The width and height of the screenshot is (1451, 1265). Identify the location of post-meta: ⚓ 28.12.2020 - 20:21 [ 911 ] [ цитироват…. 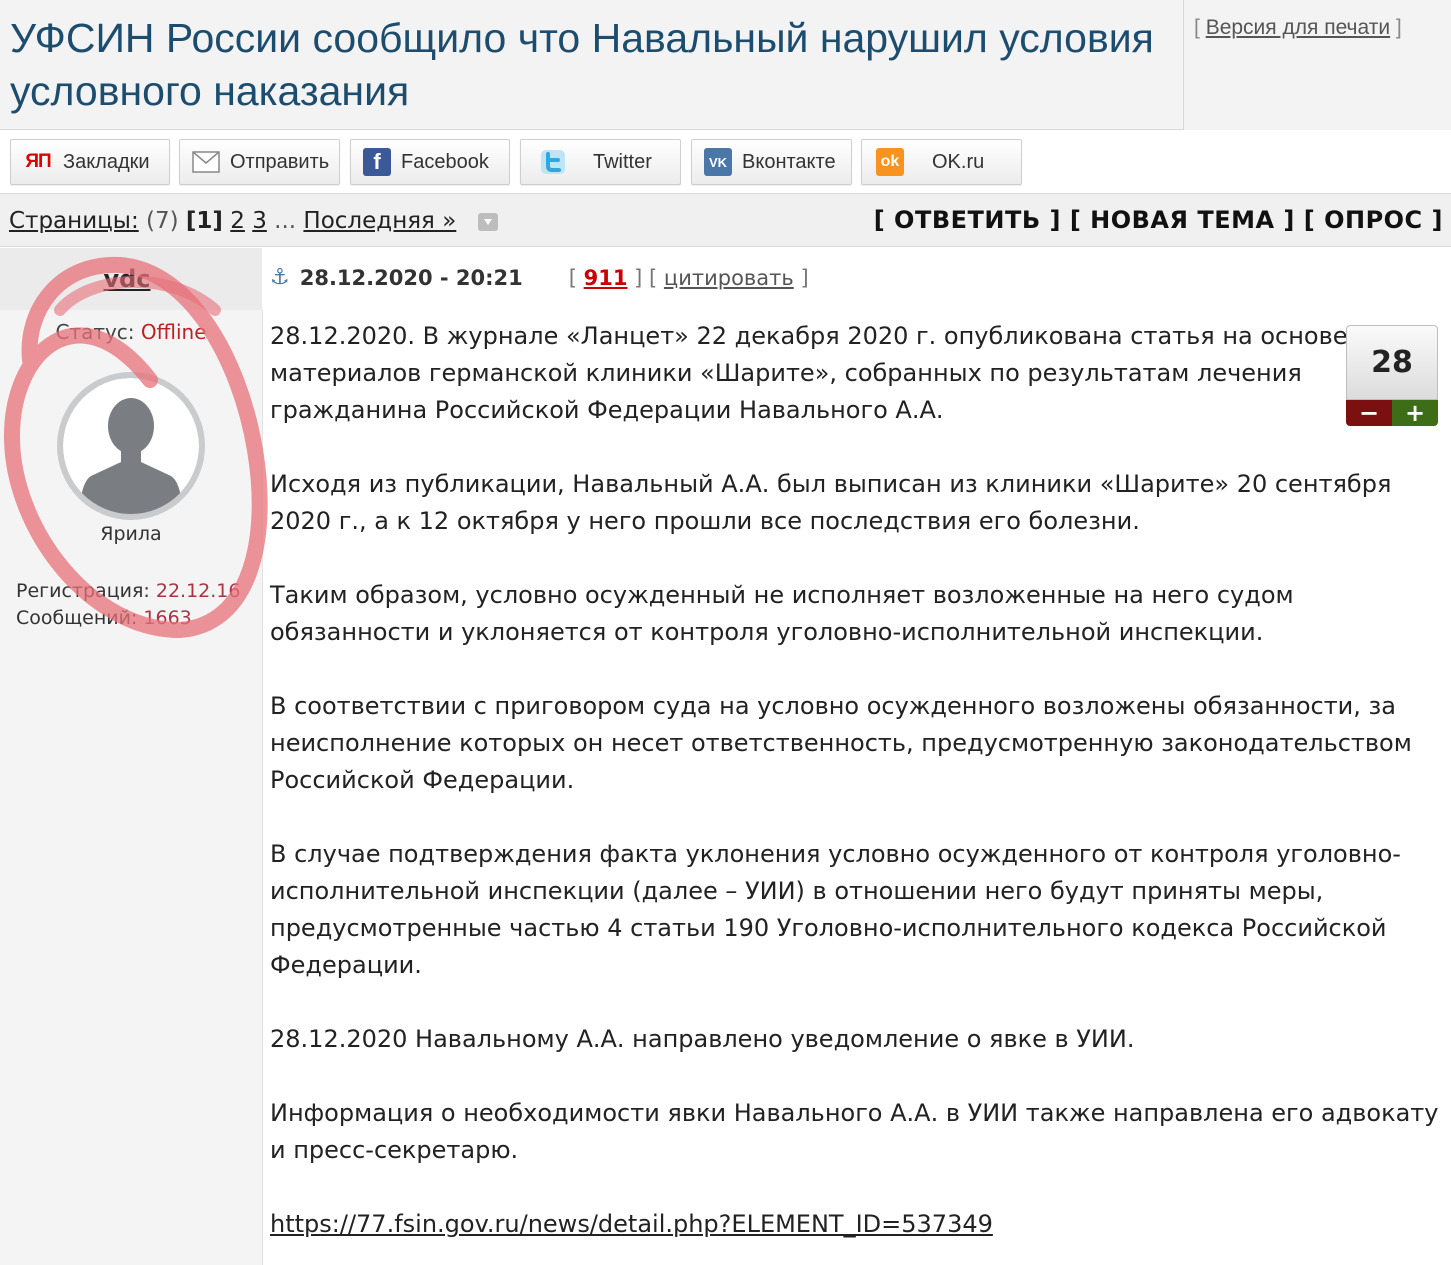
(539, 277).